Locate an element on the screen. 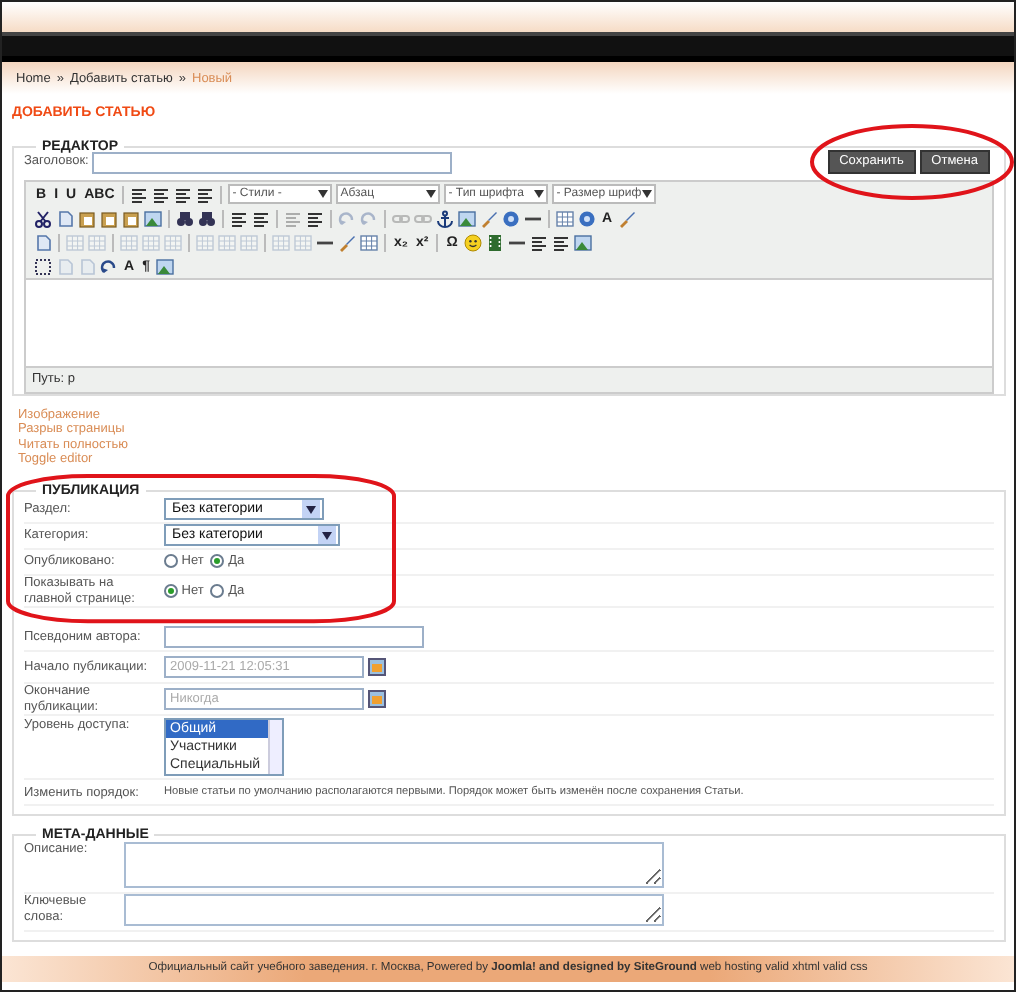  scissors-icon is located at coordinates (43, 218).